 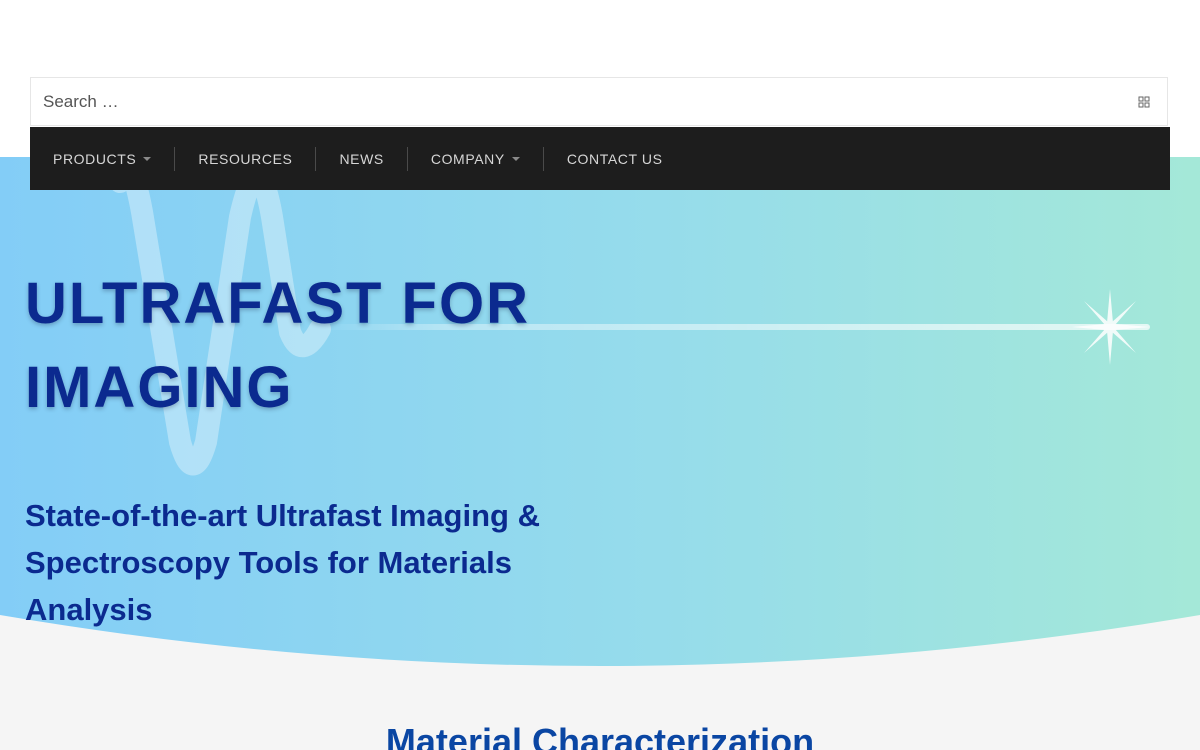 I want to click on nav-item-label: CONTACT US, so click(x=614, y=158).